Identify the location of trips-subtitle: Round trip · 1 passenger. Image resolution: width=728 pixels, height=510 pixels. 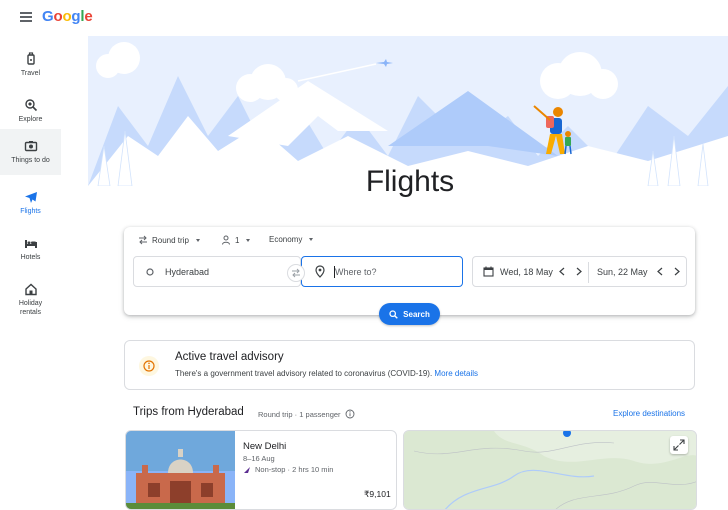
(306, 414).